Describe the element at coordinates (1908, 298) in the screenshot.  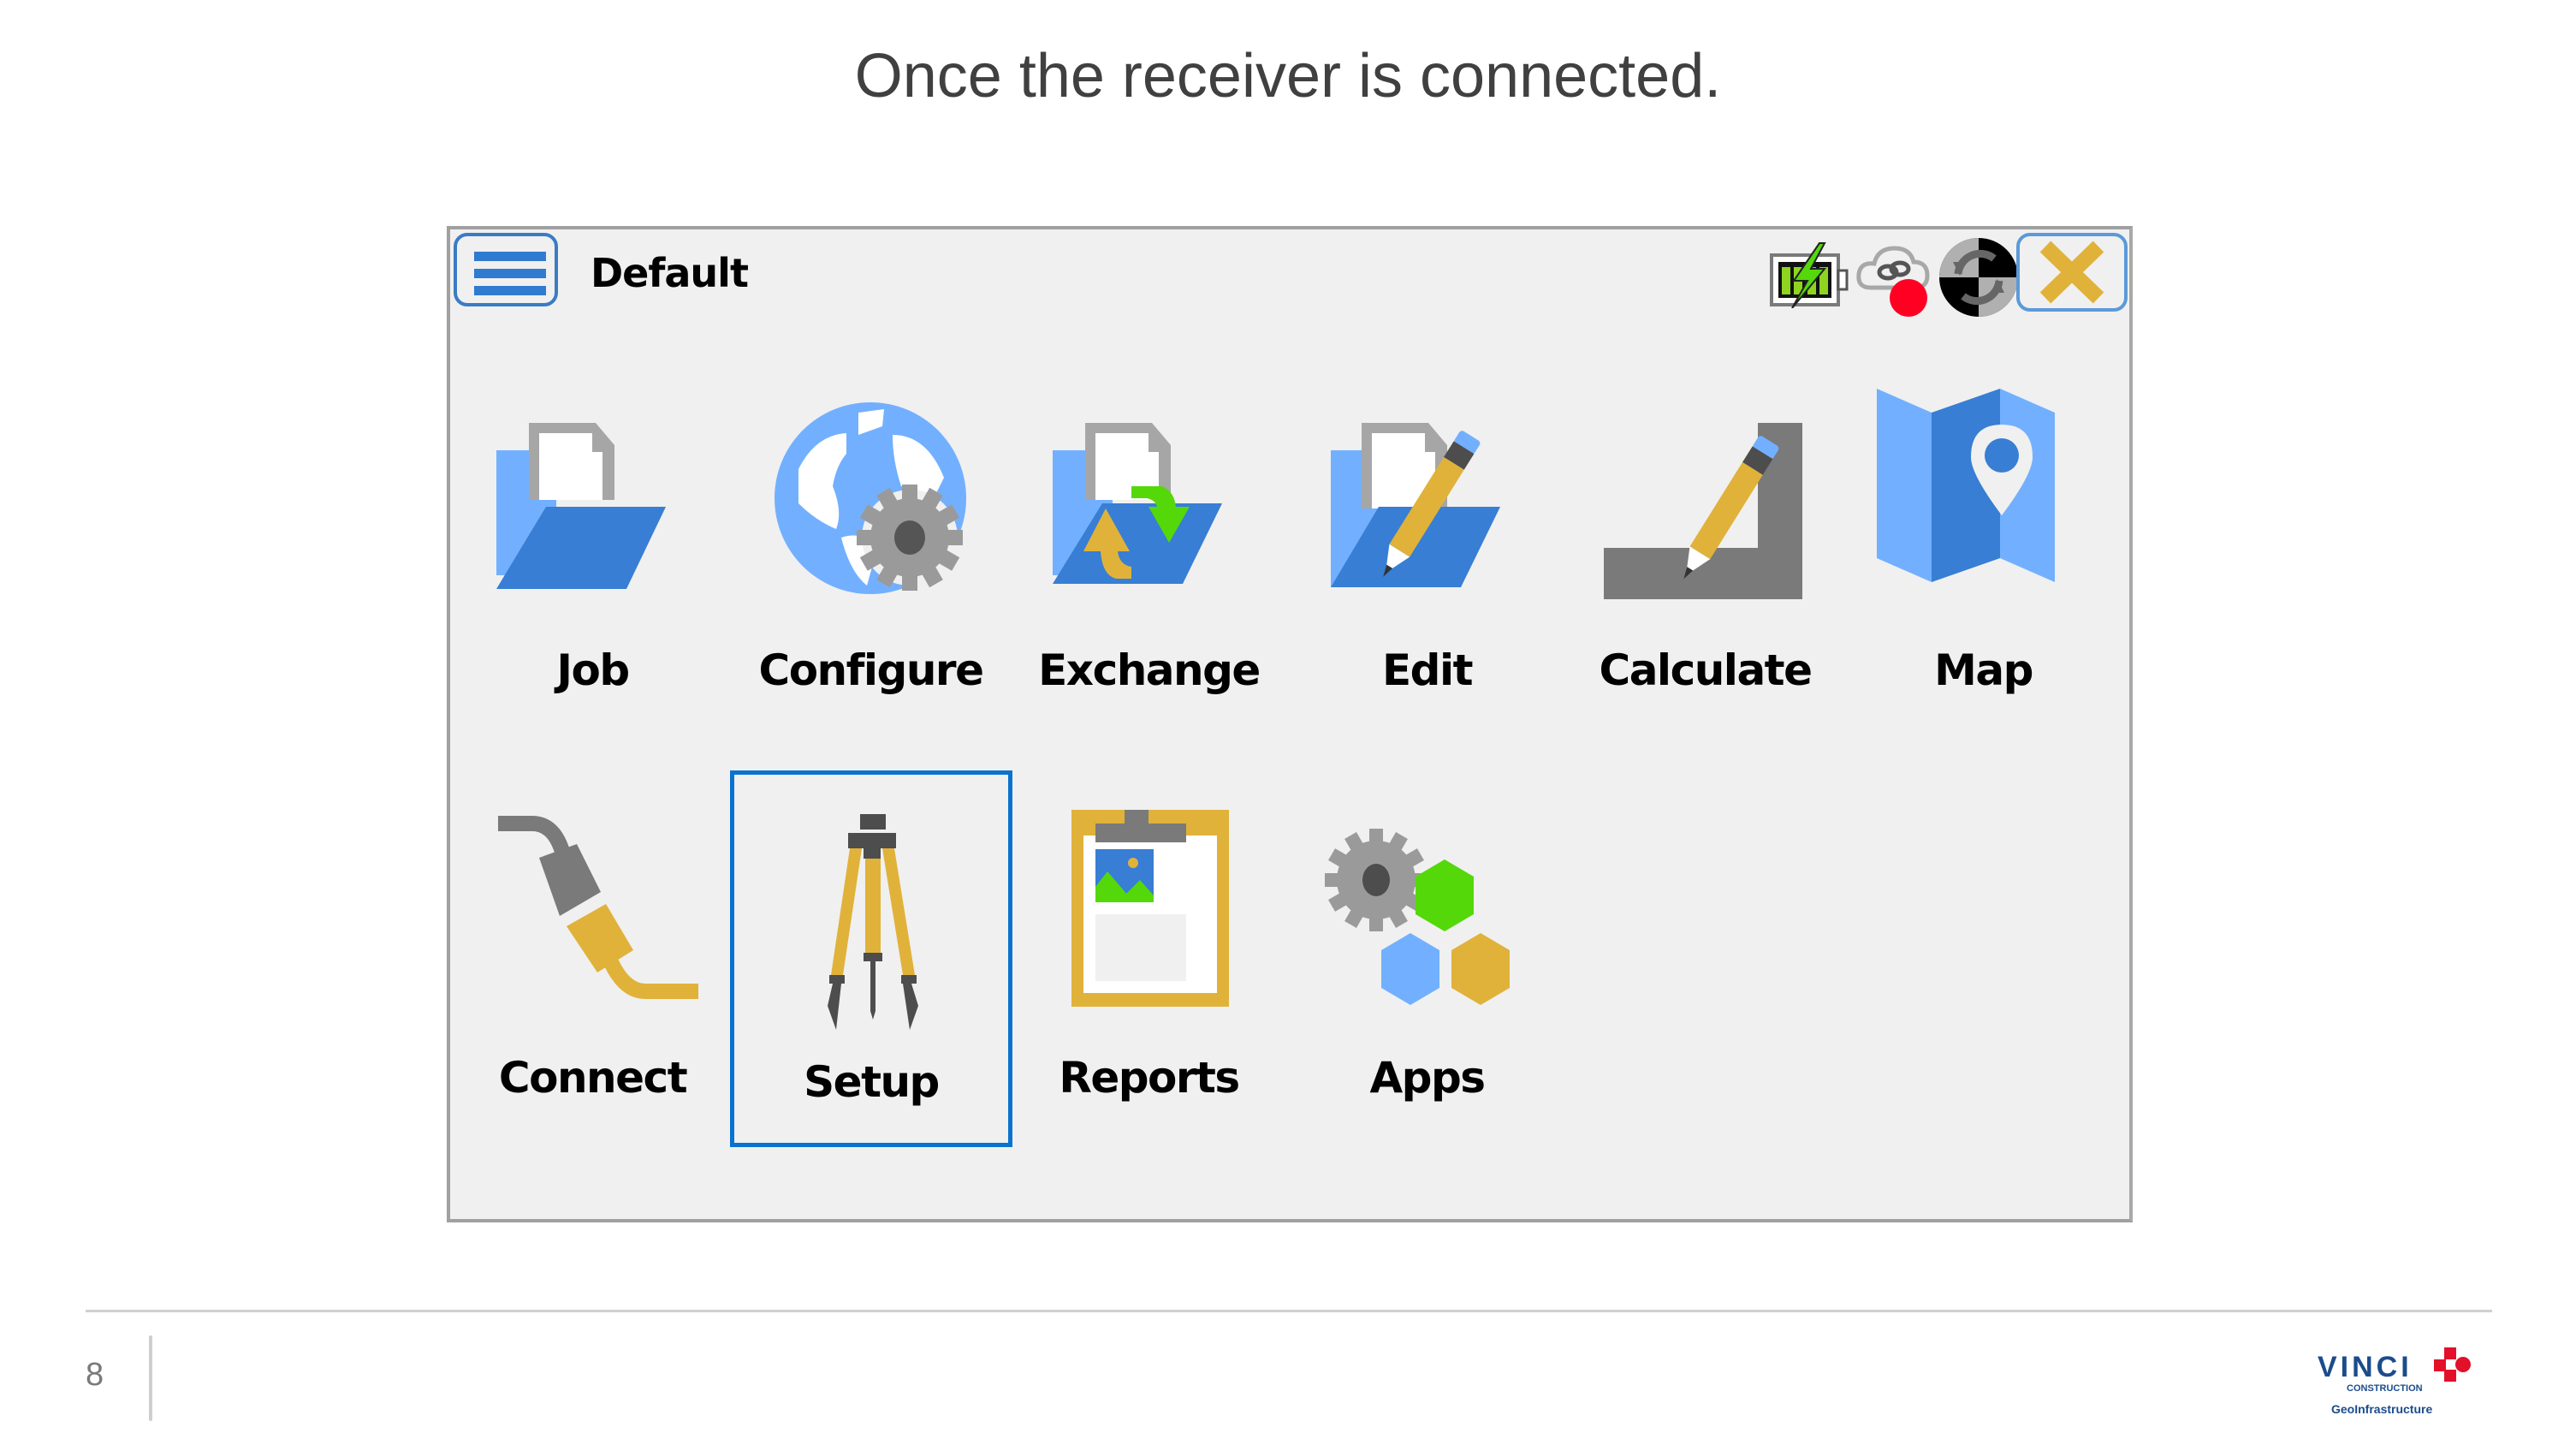
I see `status-dot` at that location.